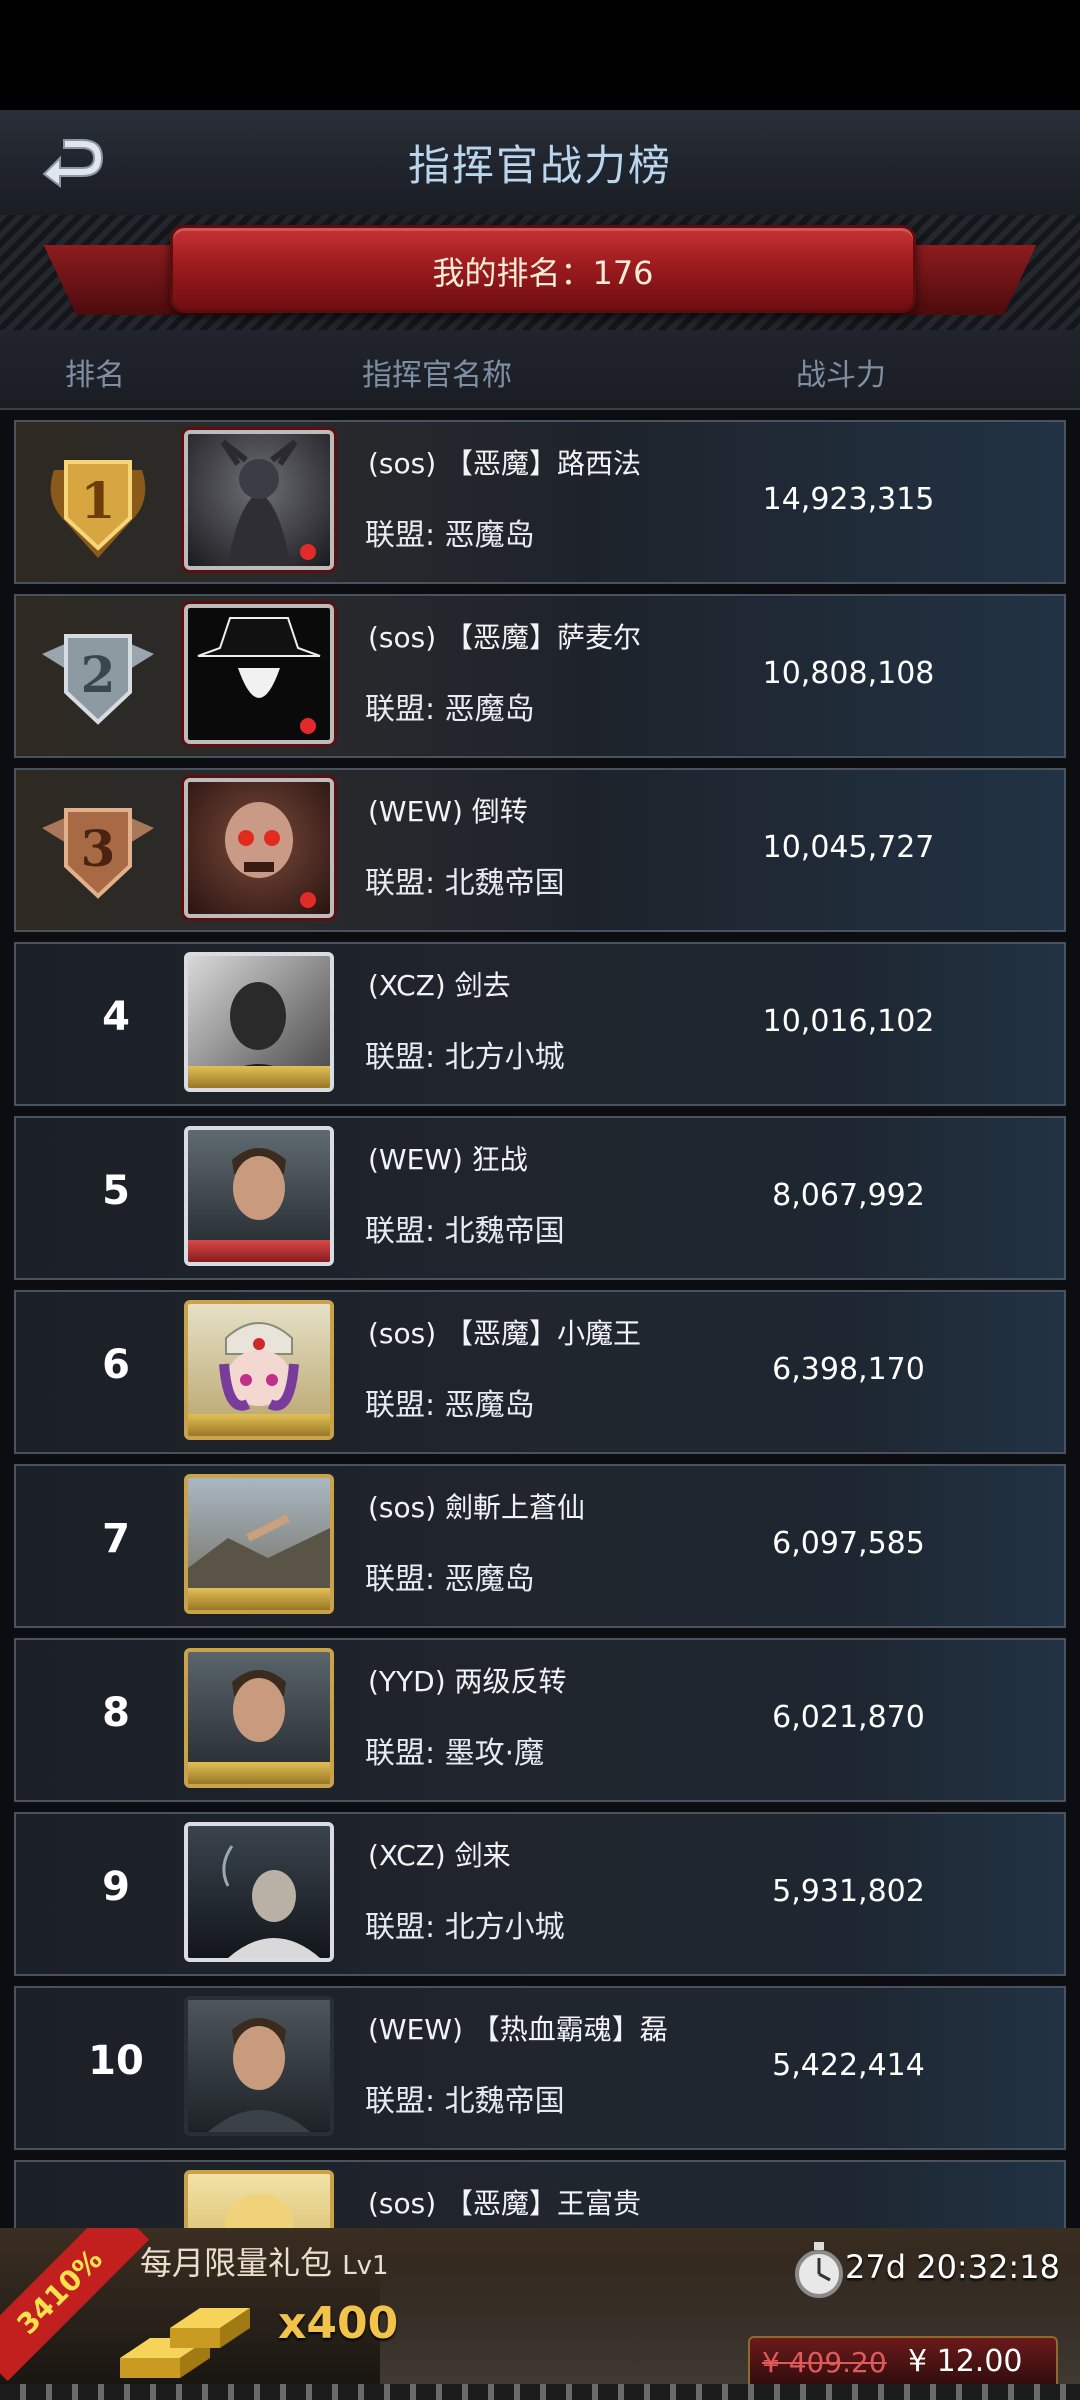 The image size is (1080, 2400). Describe the element at coordinates (540, 55) in the screenshot. I see `status-bar` at that location.